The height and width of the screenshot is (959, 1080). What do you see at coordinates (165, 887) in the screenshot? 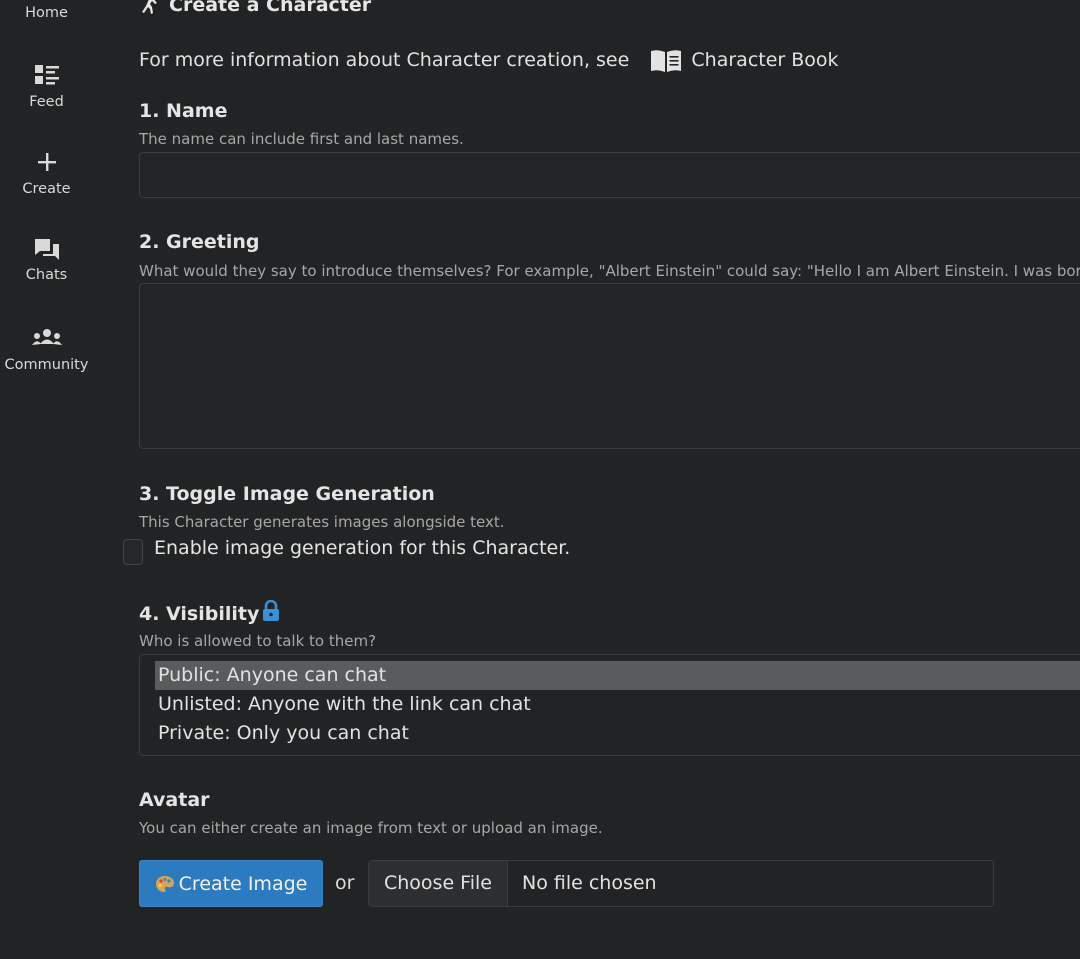
I see `palette-icon` at bounding box center [165, 887].